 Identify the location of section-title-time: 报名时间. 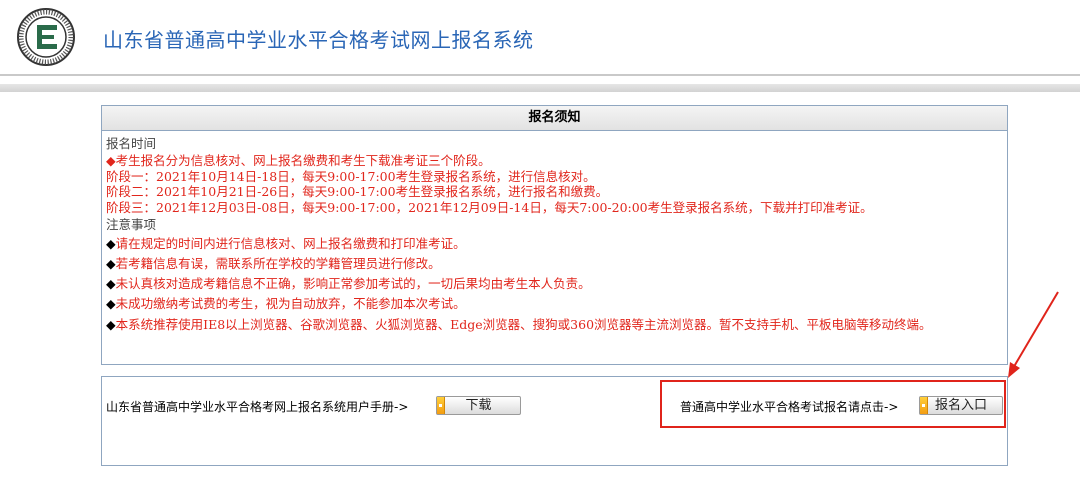
(131, 143).